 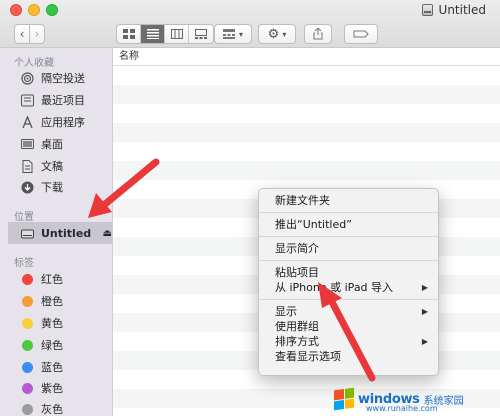 I want to click on windows-logo-icon, so click(x=344, y=399).